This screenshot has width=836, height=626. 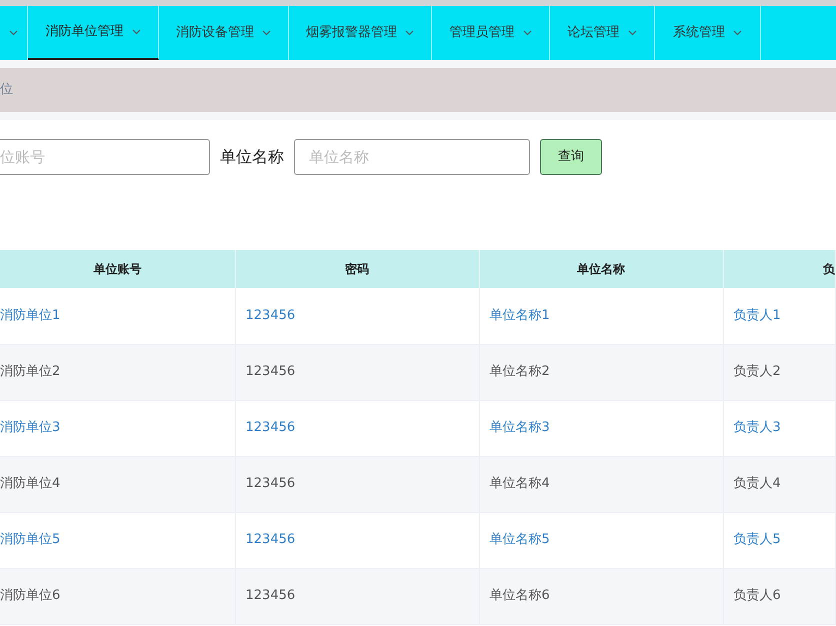 I want to click on nav-menu-item: 消防设备管理, so click(x=224, y=33).